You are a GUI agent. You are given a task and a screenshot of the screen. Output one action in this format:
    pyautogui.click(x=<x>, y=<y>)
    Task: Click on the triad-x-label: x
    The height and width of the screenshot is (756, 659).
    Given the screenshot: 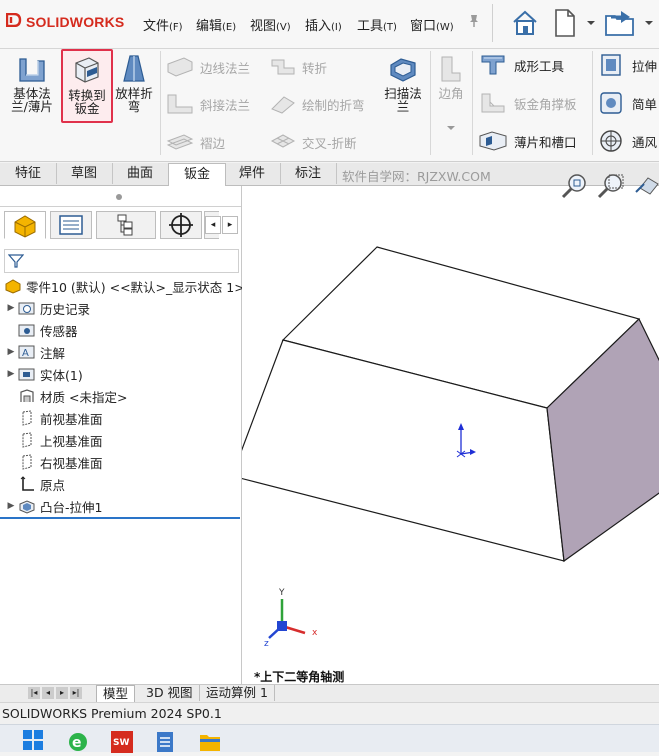 What is the action you would take?
    pyautogui.click(x=315, y=633)
    